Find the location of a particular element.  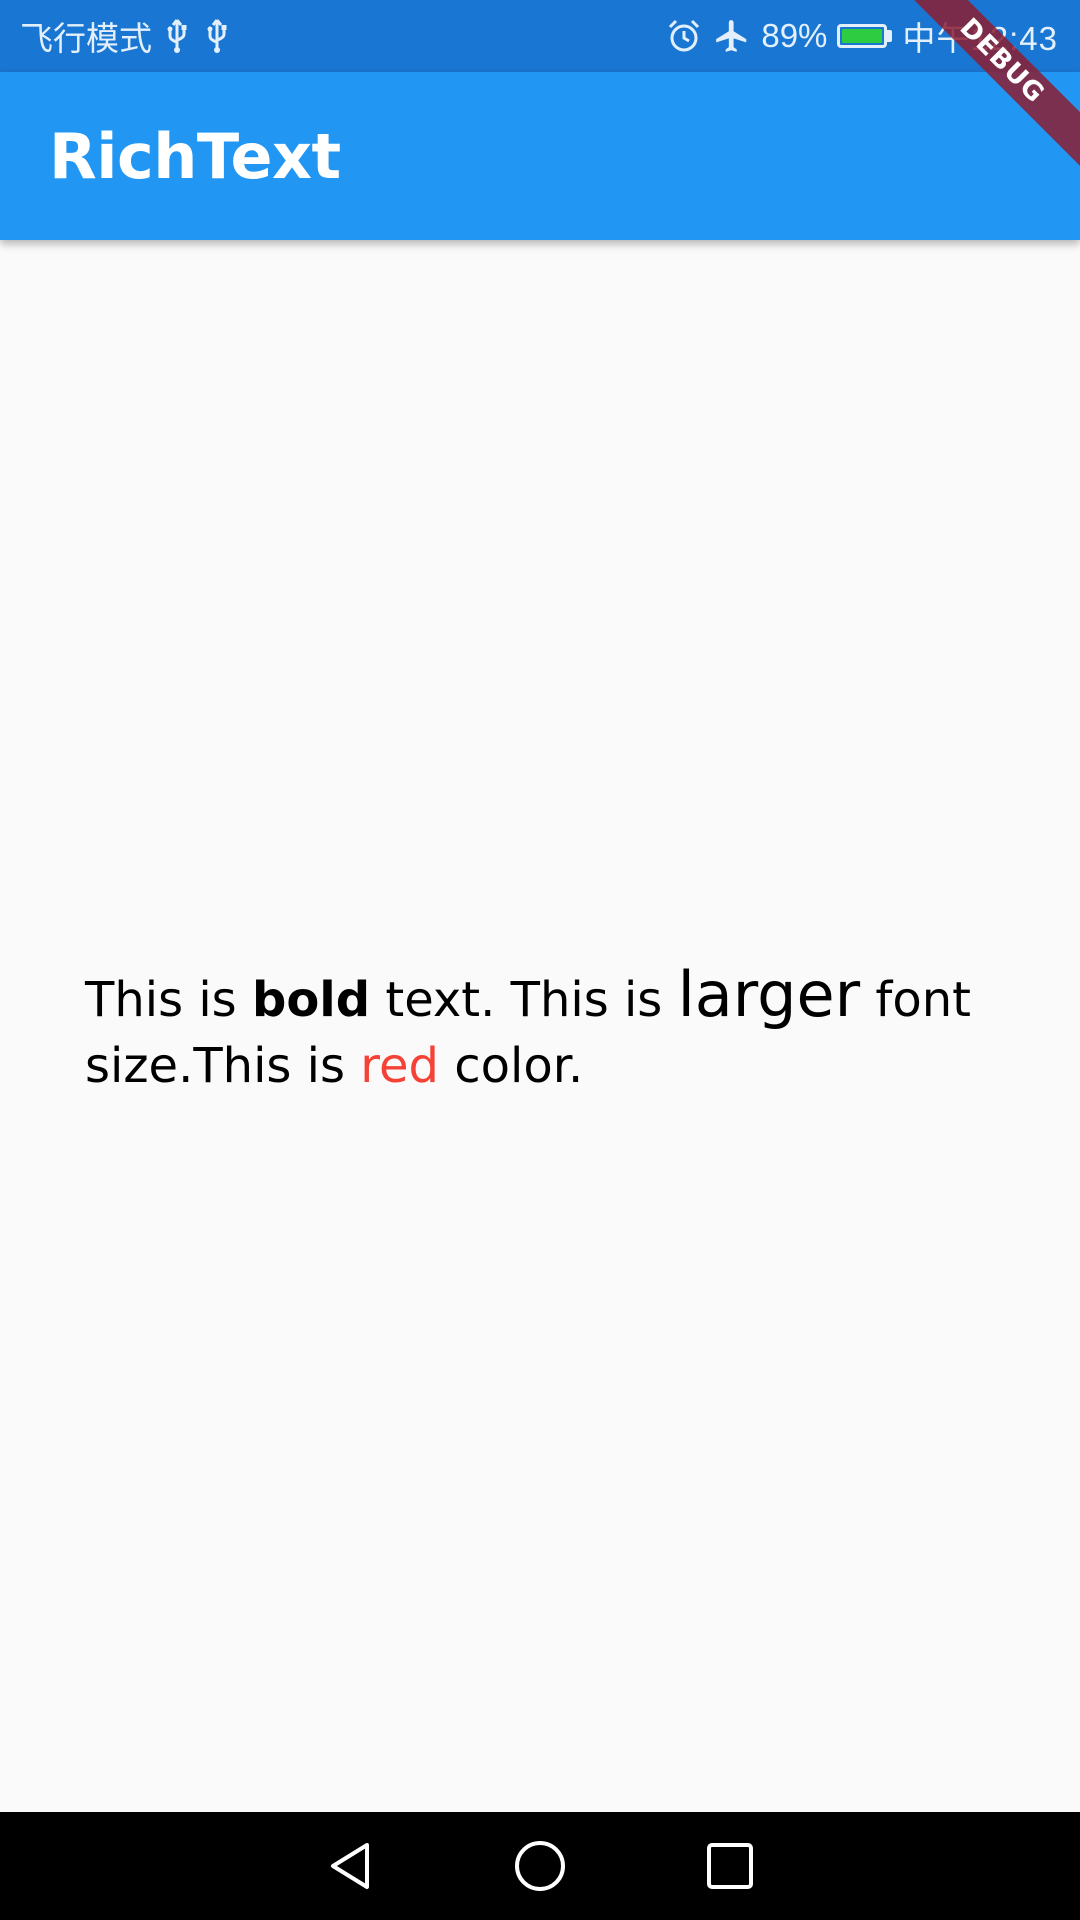

battery-charging-icon is located at coordinates (865, 36).